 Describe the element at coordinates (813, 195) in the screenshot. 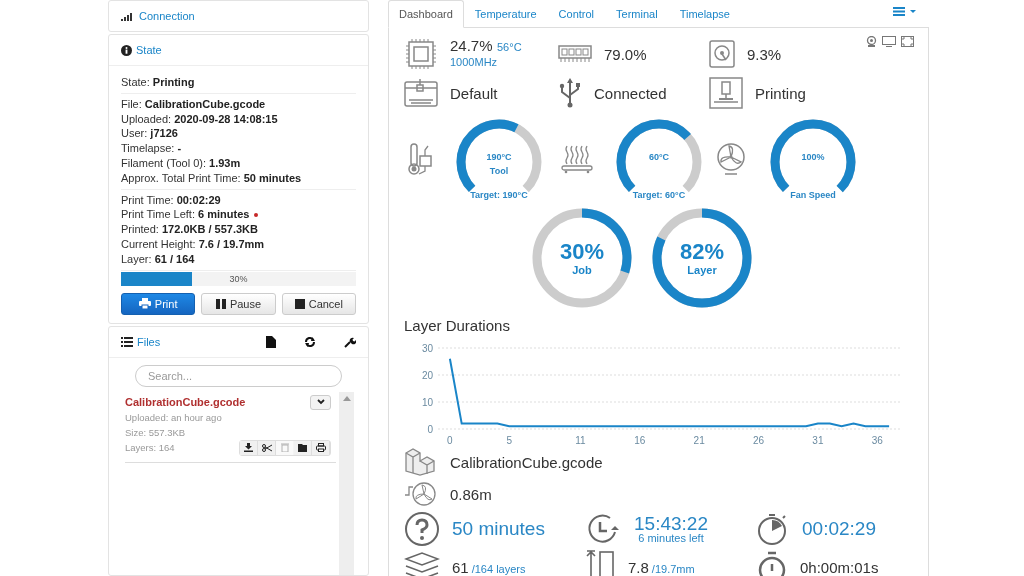

I see `gauge-caption: Fan Speed` at that location.